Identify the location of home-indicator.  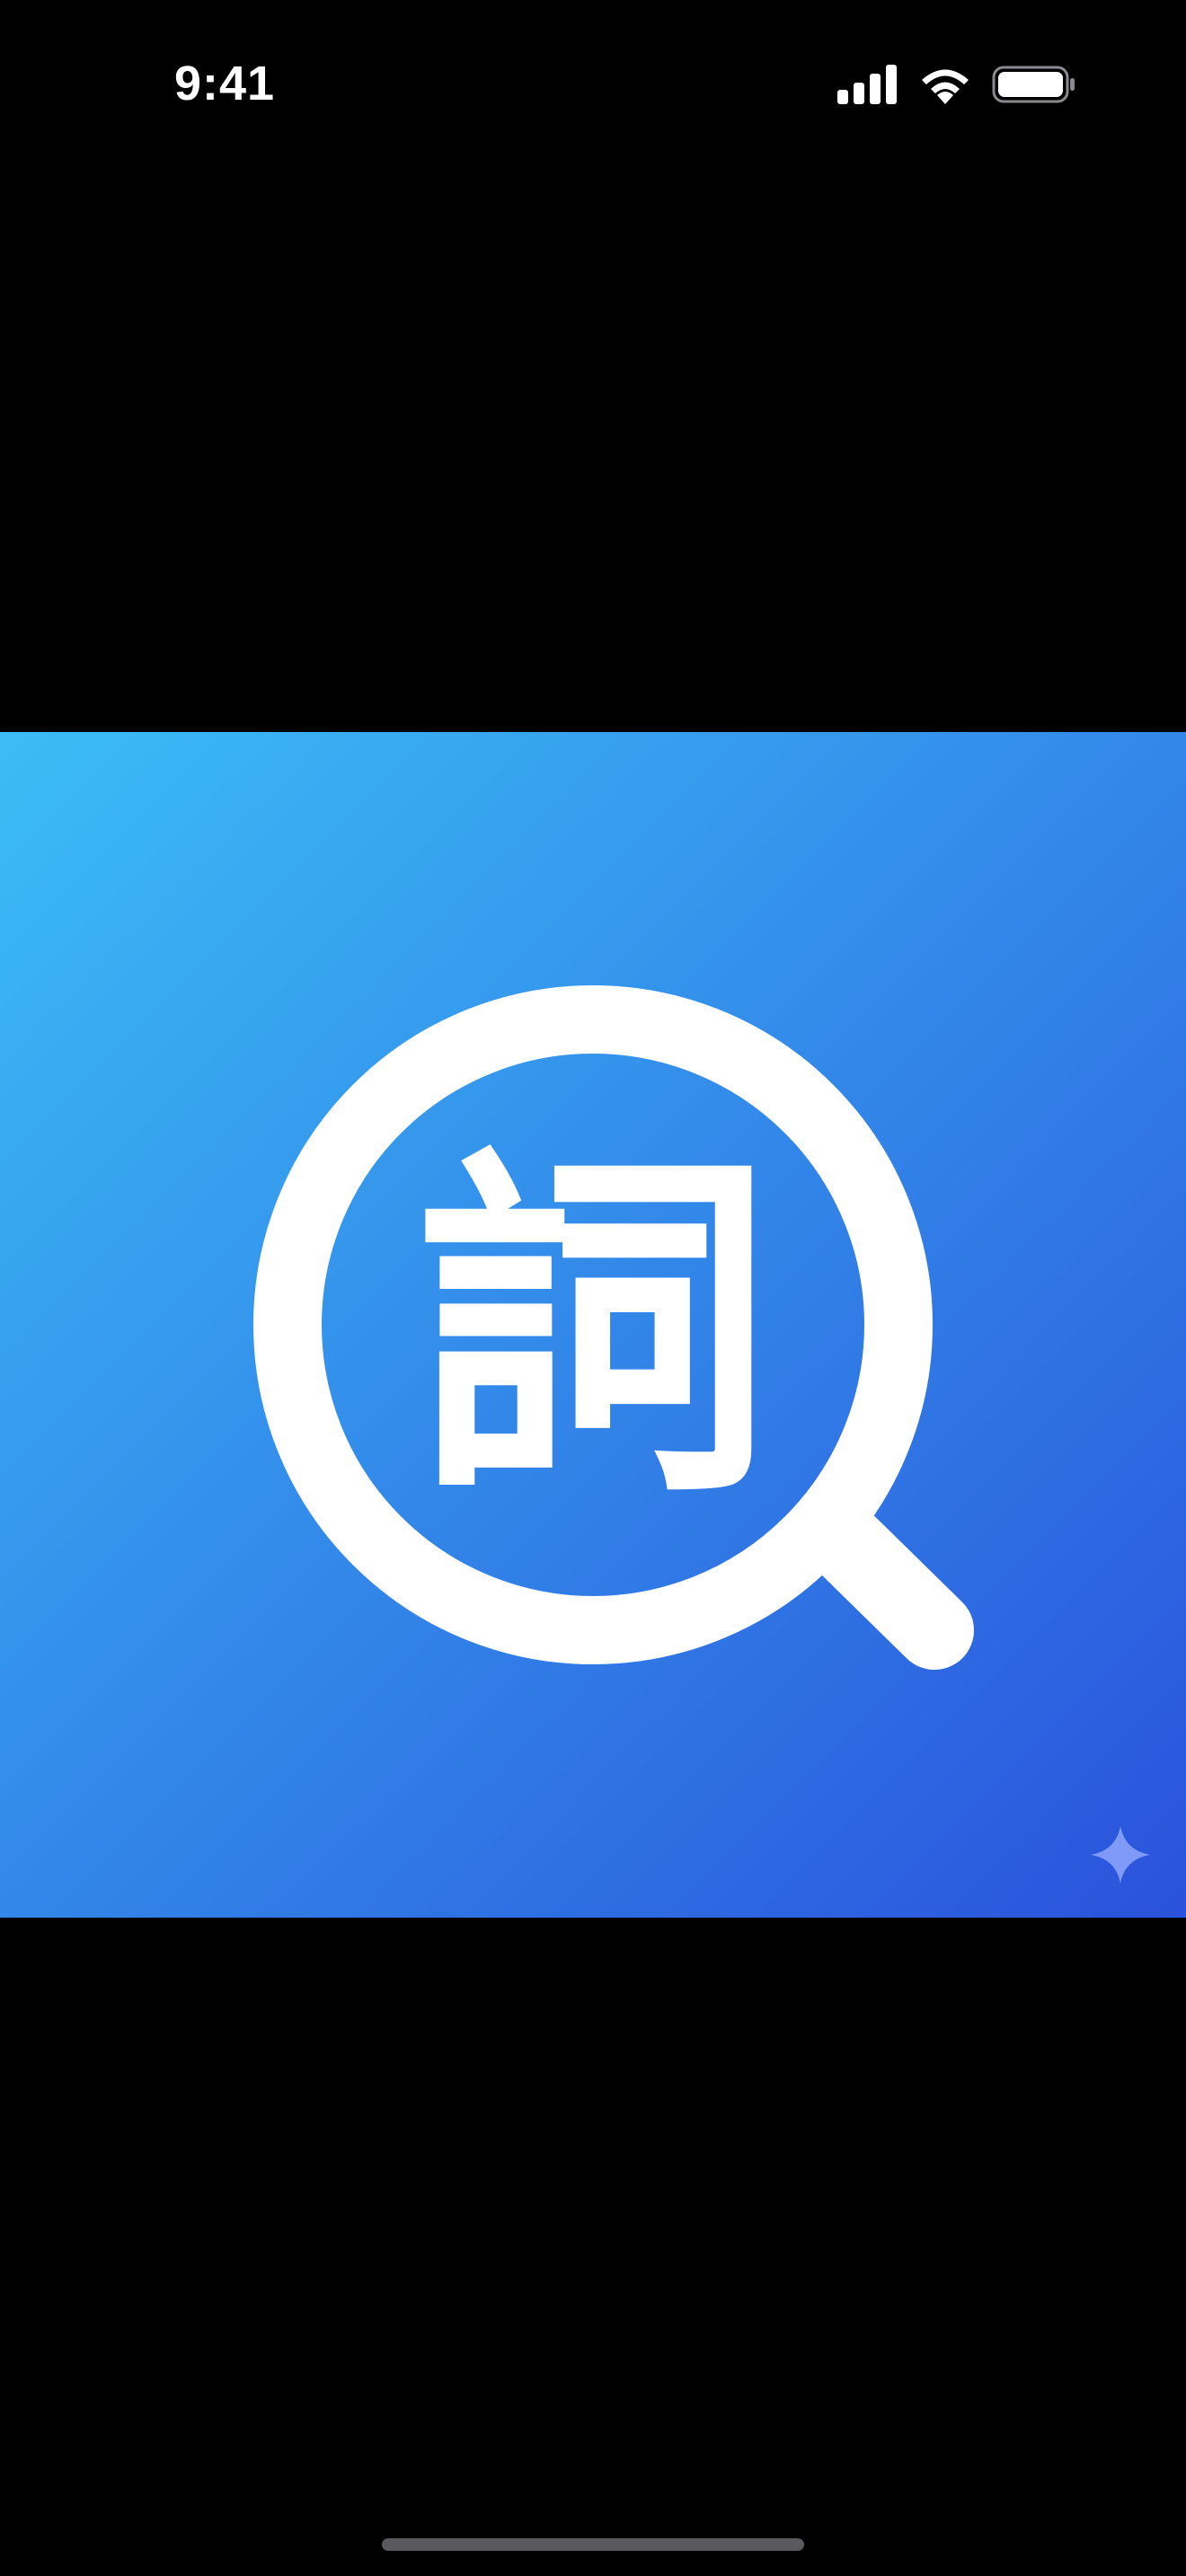
(593, 2544).